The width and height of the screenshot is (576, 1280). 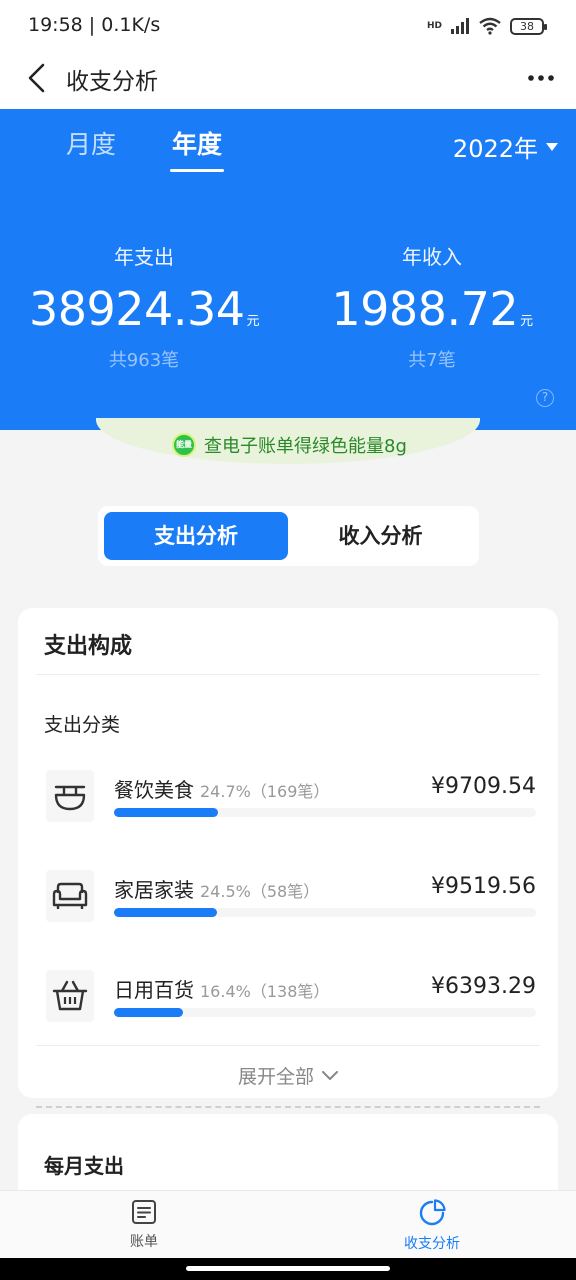 I want to click on category-row: 日用百货 16.4%（138笔） ¥6393.29, so click(x=288, y=1005).